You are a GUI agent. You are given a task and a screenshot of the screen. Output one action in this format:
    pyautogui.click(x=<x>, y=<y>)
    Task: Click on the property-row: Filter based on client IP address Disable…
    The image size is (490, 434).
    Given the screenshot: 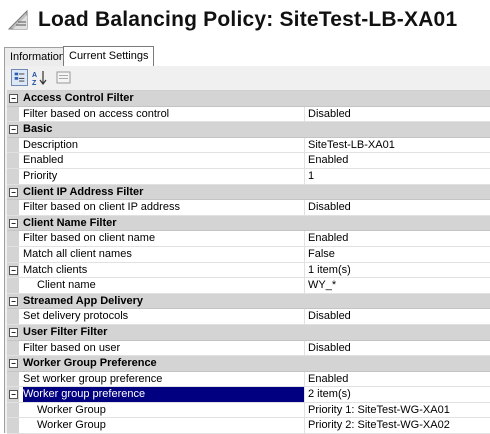 What is the action you would take?
    pyautogui.click(x=248, y=208)
    